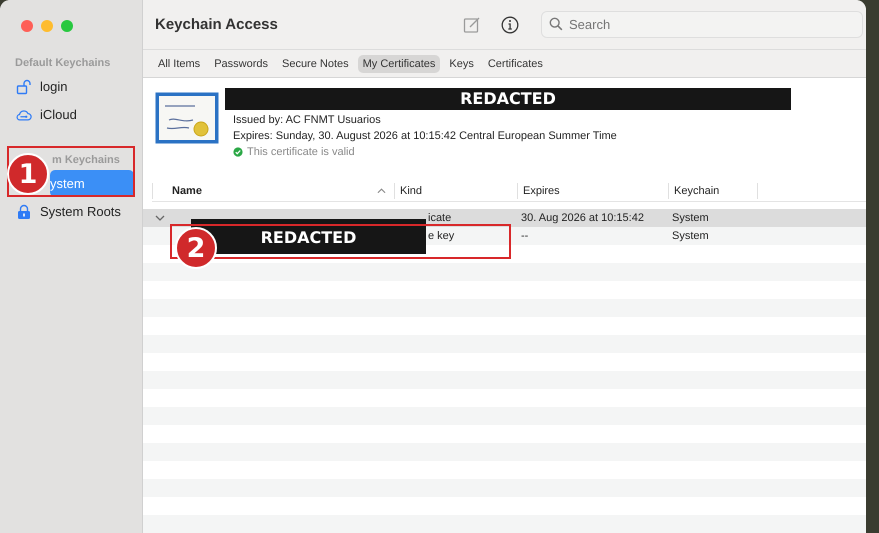 The height and width of the screenshot is (533, 879). Describe the element at coordinates (315, 63) in the screenshot. I see `tab: Secure Notes` at that location.